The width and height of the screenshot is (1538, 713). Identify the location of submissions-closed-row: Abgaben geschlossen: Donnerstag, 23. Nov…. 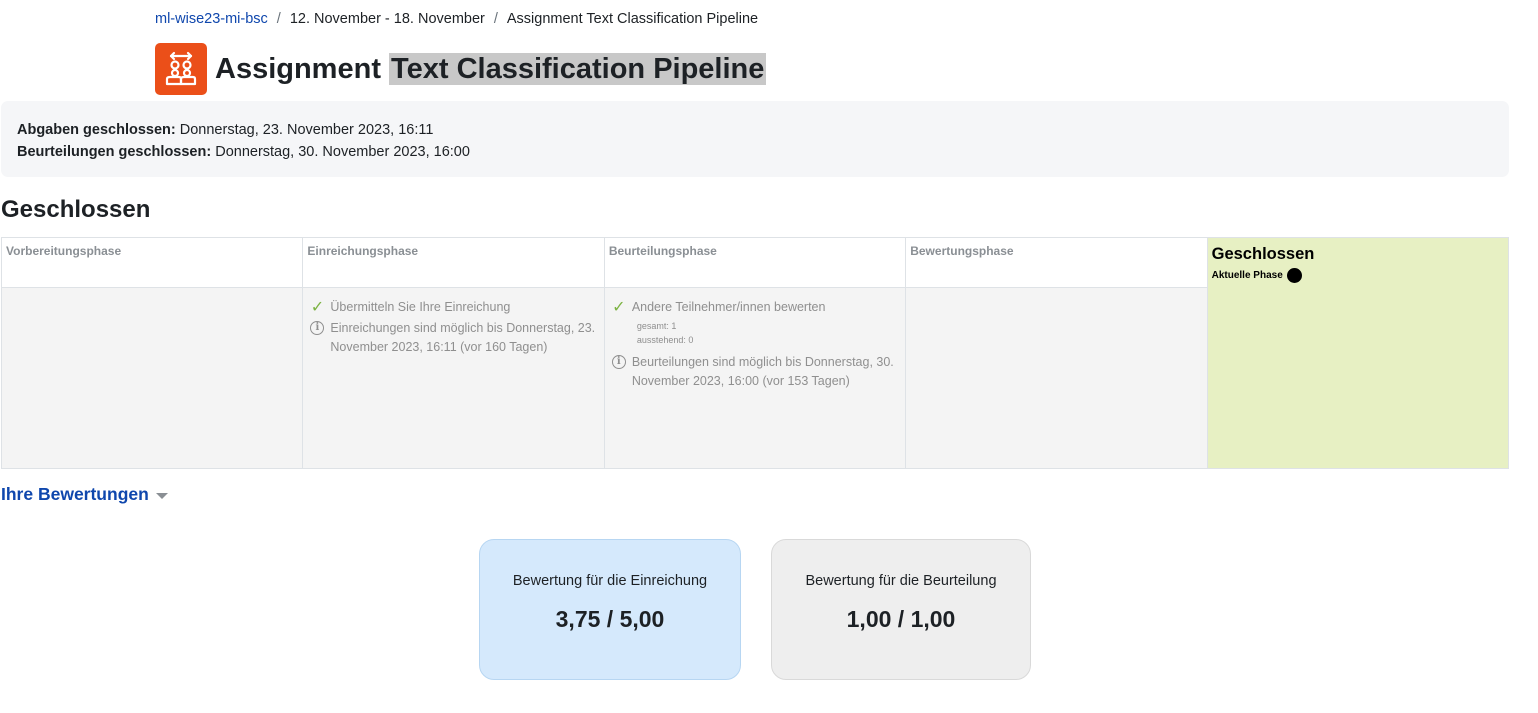
(755, 130).